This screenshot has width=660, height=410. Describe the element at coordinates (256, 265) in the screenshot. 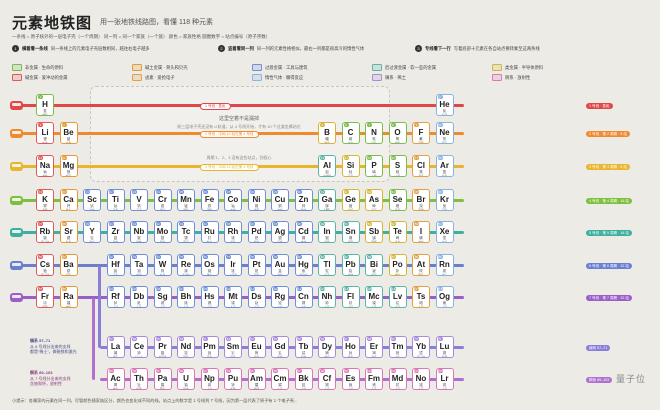

I see `element-station: 78 Pt 铂首饰` at that location.